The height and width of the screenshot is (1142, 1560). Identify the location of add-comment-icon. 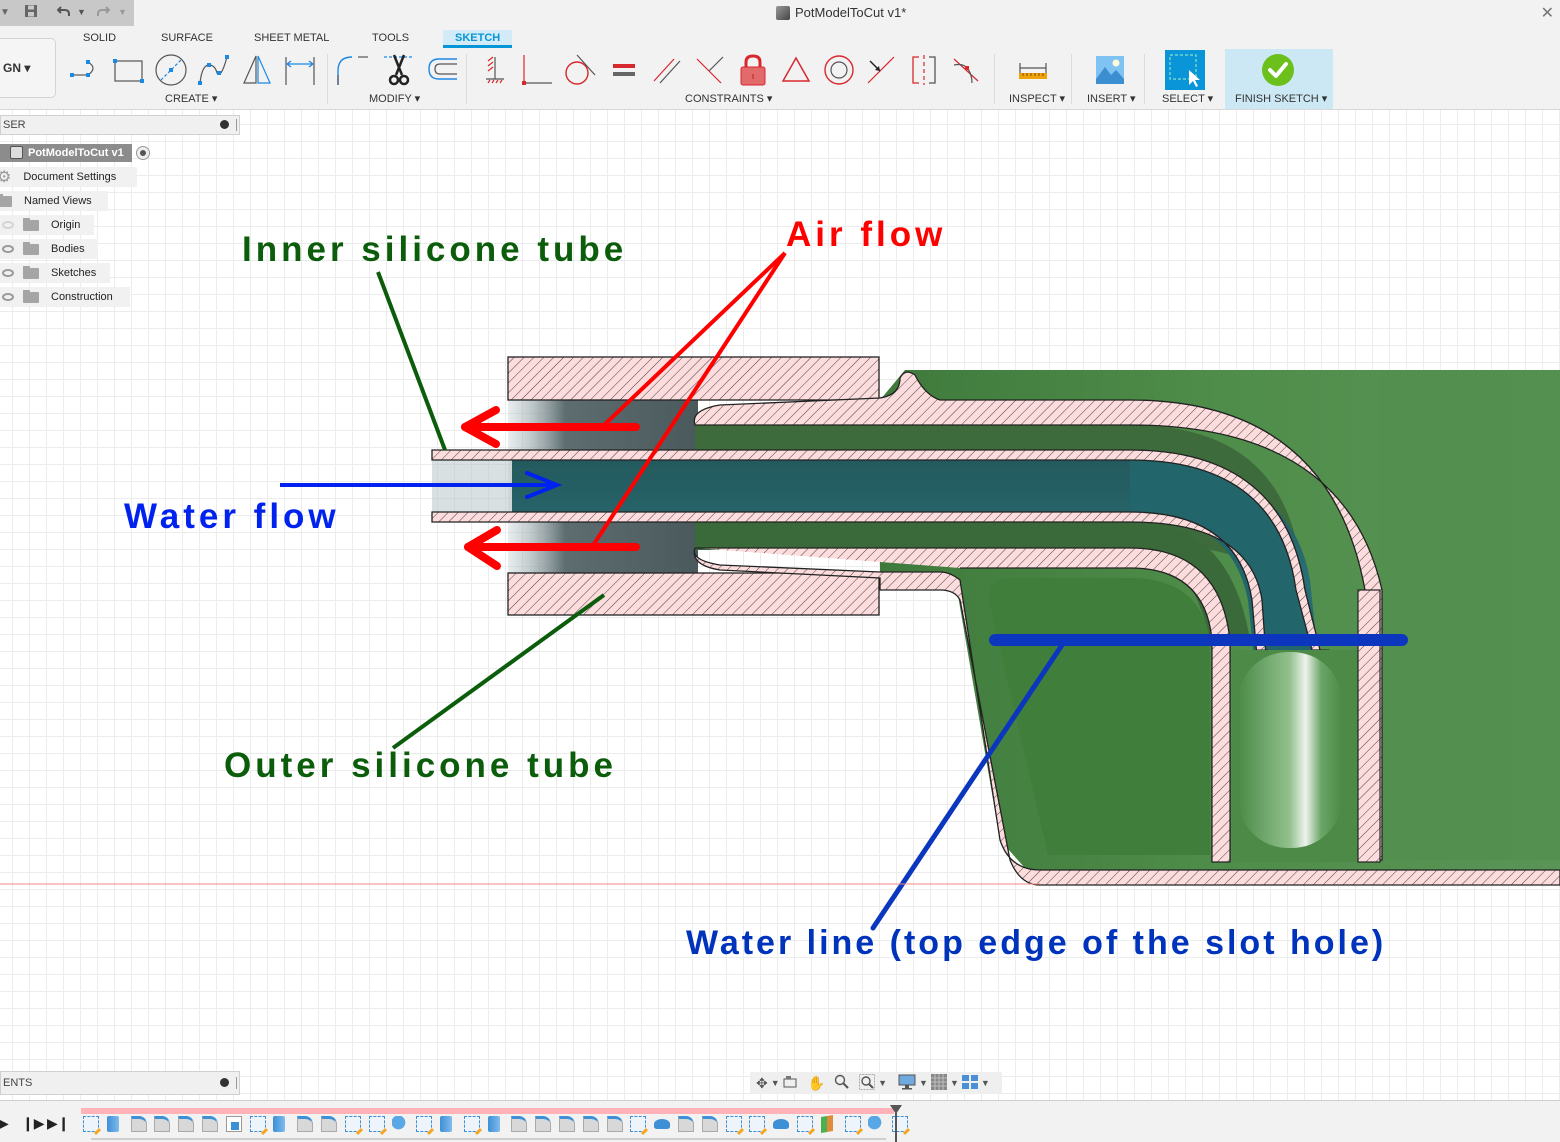
(224, 1082).